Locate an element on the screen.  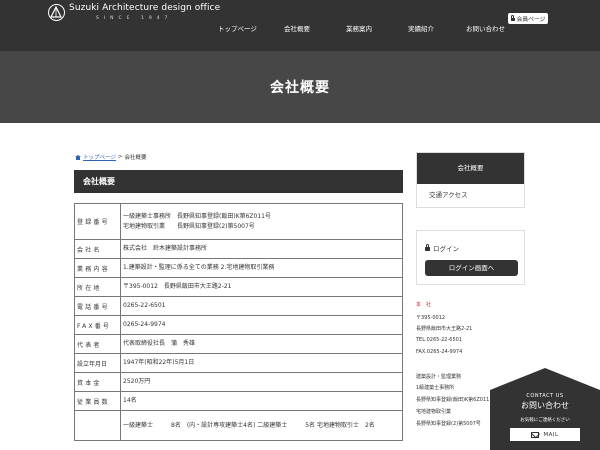
row-label: 会社名 is located at coordinates (97, 249).